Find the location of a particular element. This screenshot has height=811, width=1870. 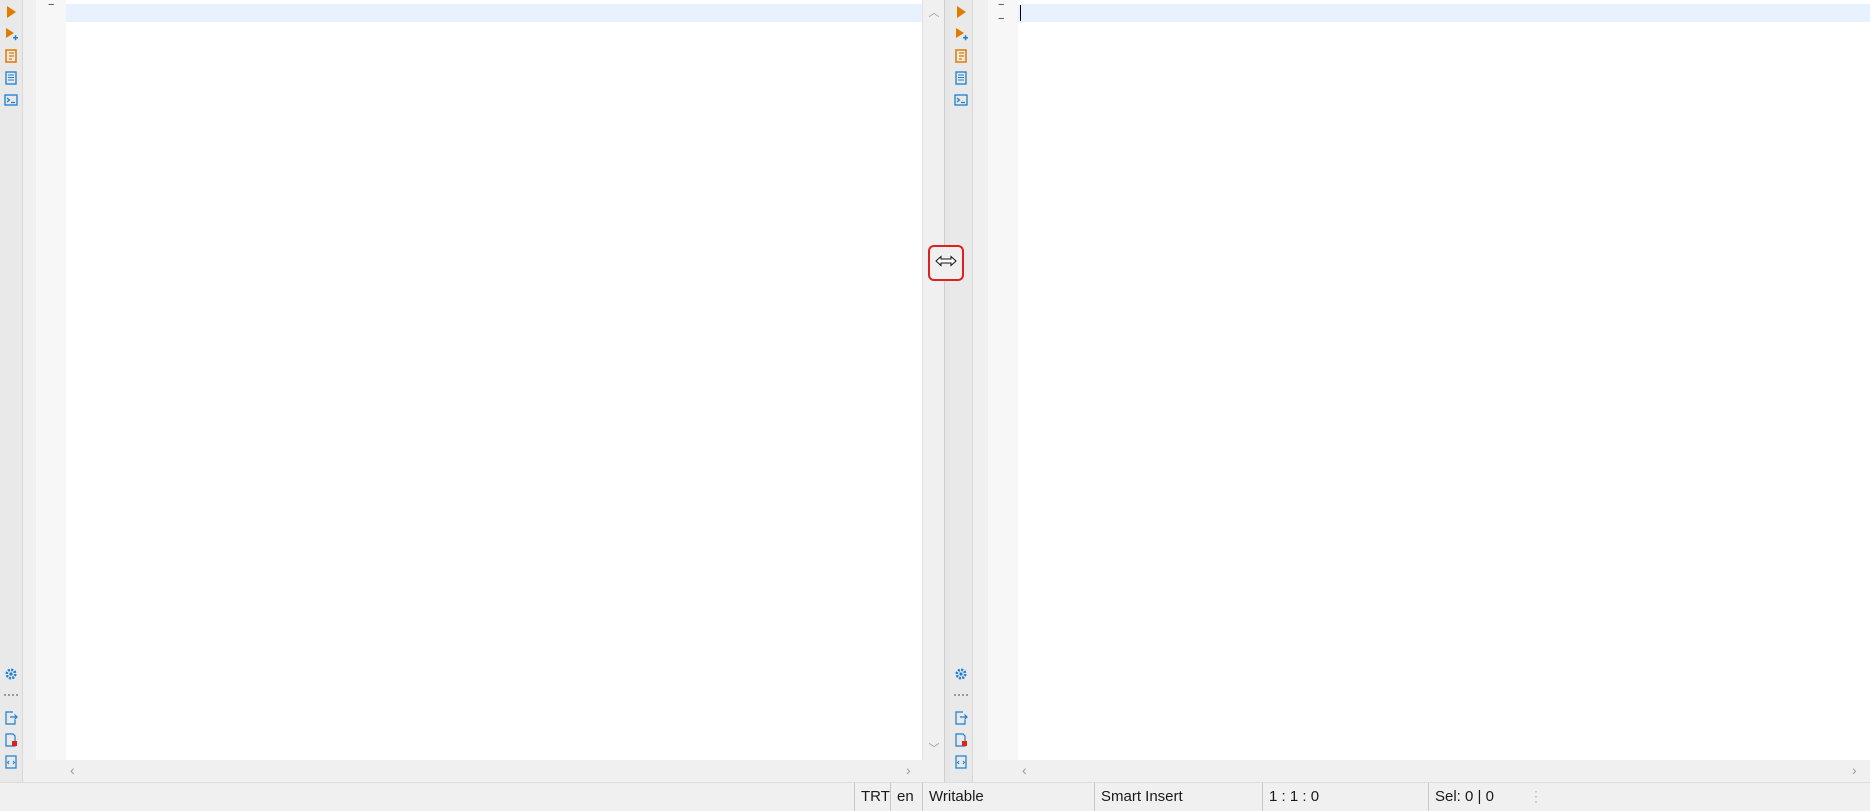

status-encoding: TRT is located at coordinates (872, 797).